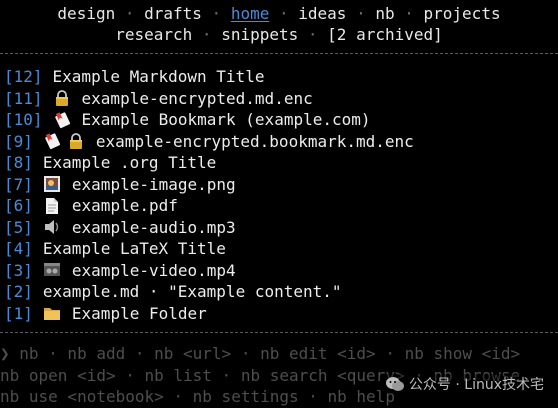  I want to click on list-item: [10] Example Bookmark (example.com), so click(281, 120).